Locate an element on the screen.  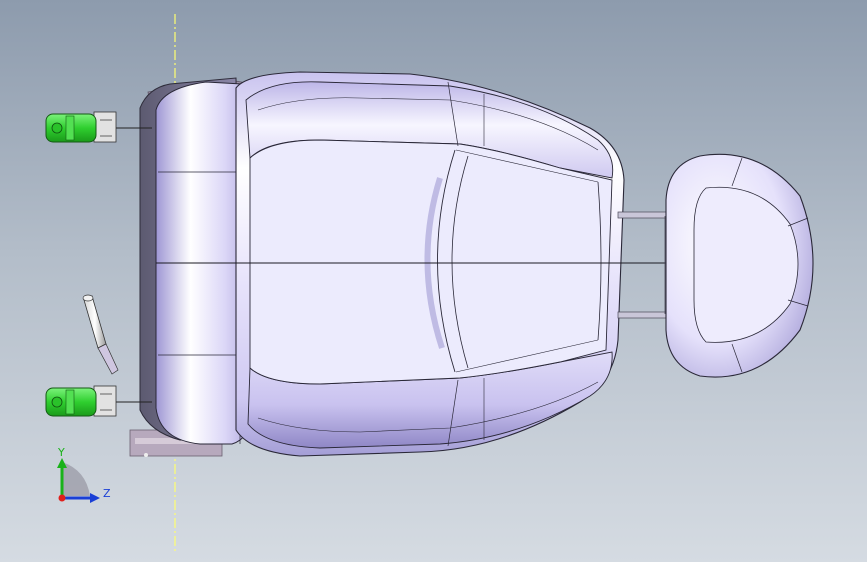
triad-x-axis-dot is located at coordinates (62, 498).